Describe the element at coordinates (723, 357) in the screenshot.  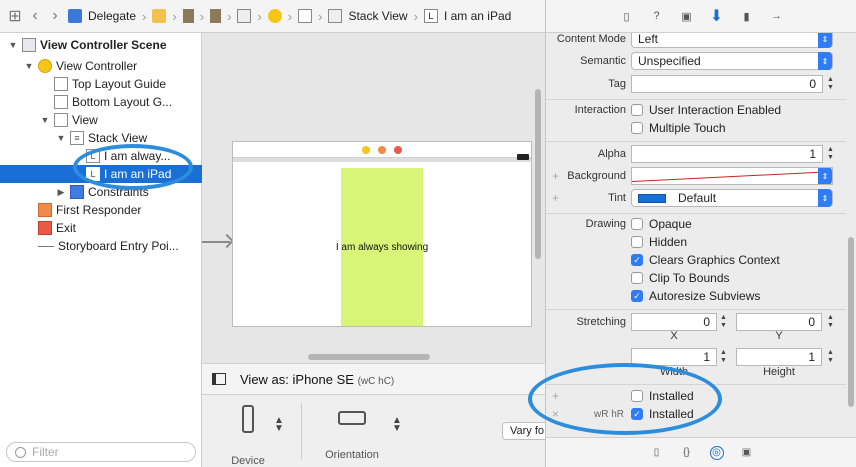
I see `stretching-width-stepper-icon: ▲ ▼` at that location.